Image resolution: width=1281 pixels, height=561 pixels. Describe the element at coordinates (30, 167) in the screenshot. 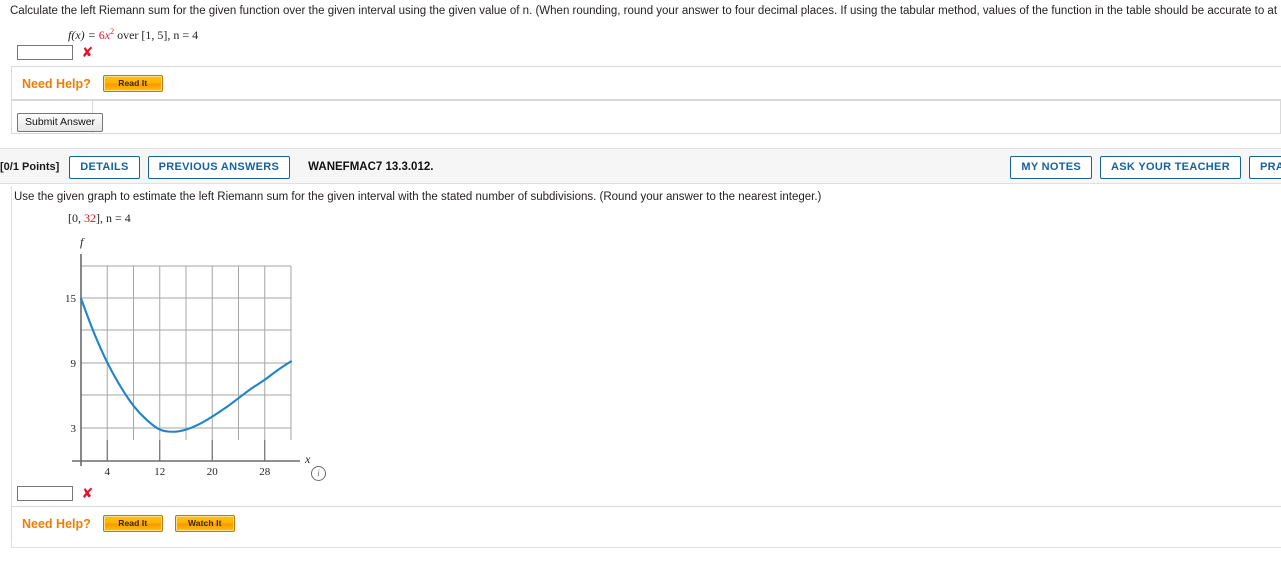

I see `points-label: [0/1 Points]` at that location.